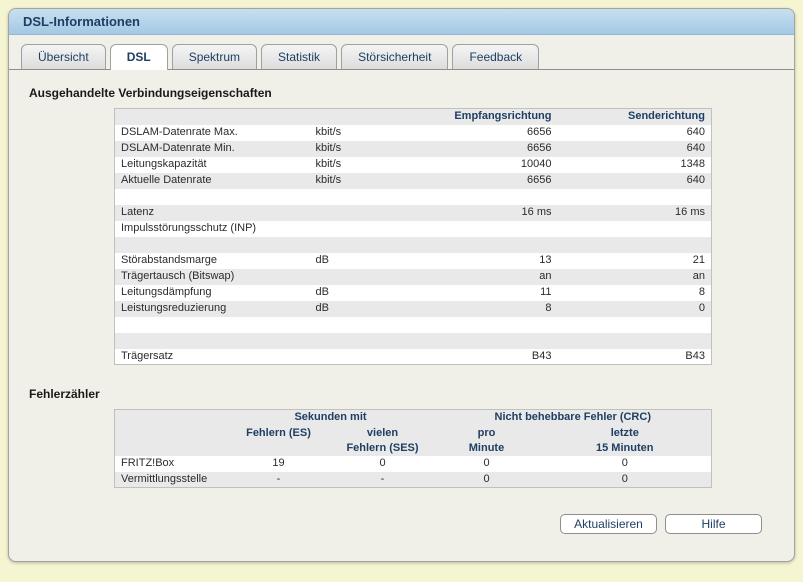  Describe the element at coordinates (395, 56) in the screenshot. I see `tab-stoersicherheit: Störsicherheit` at that location.